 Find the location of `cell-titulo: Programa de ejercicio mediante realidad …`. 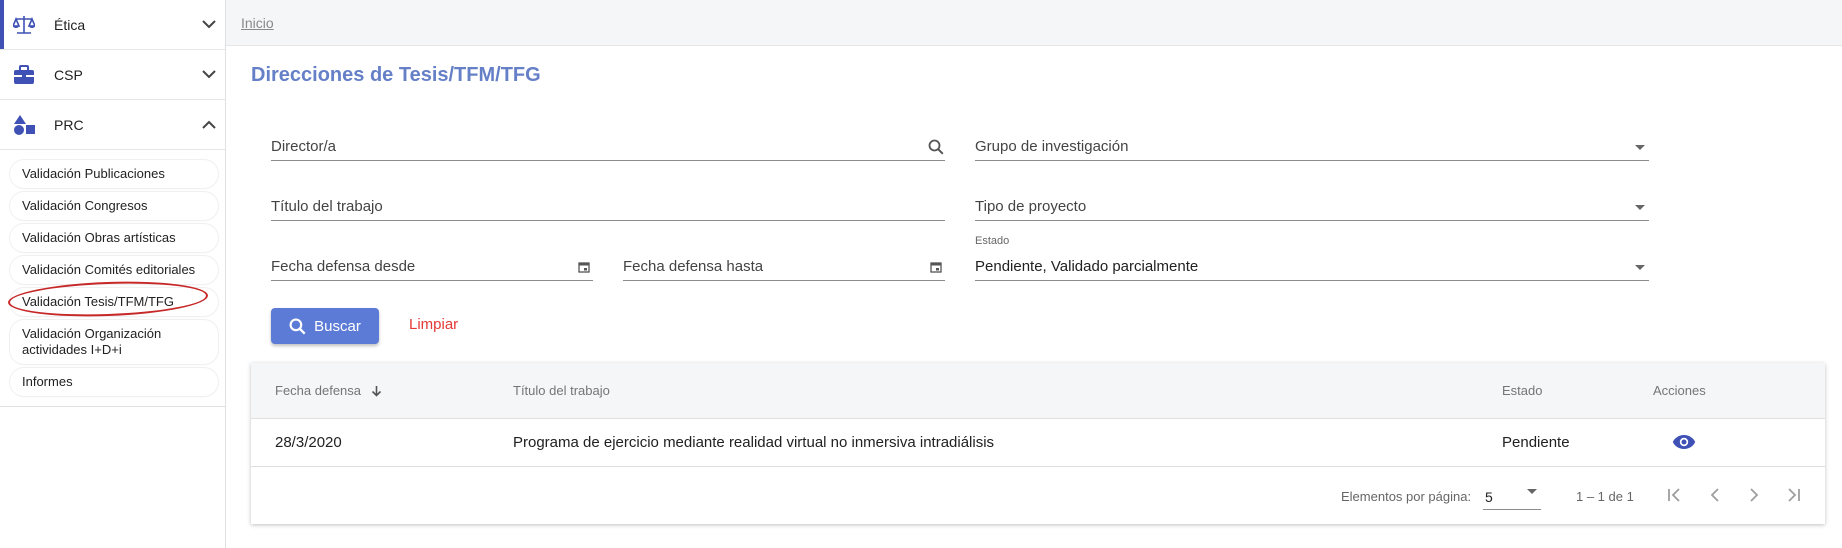

cell-titulo: Programa de ejercicio mediante realidad … is located at coordinates (754, 442).